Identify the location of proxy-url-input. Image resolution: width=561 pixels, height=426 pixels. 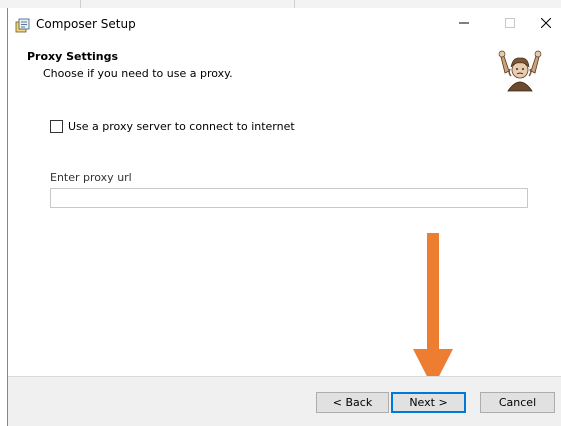
(289, 198).